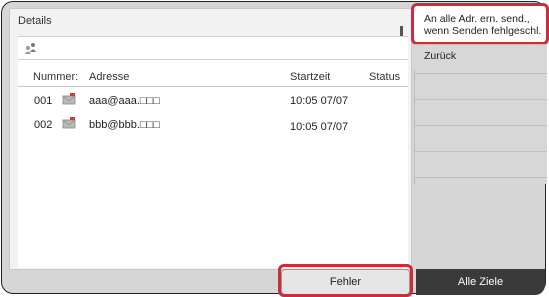 The height and width of the screenshot is (297, 549). I want to click on group-send-icon, so click(30, 48).